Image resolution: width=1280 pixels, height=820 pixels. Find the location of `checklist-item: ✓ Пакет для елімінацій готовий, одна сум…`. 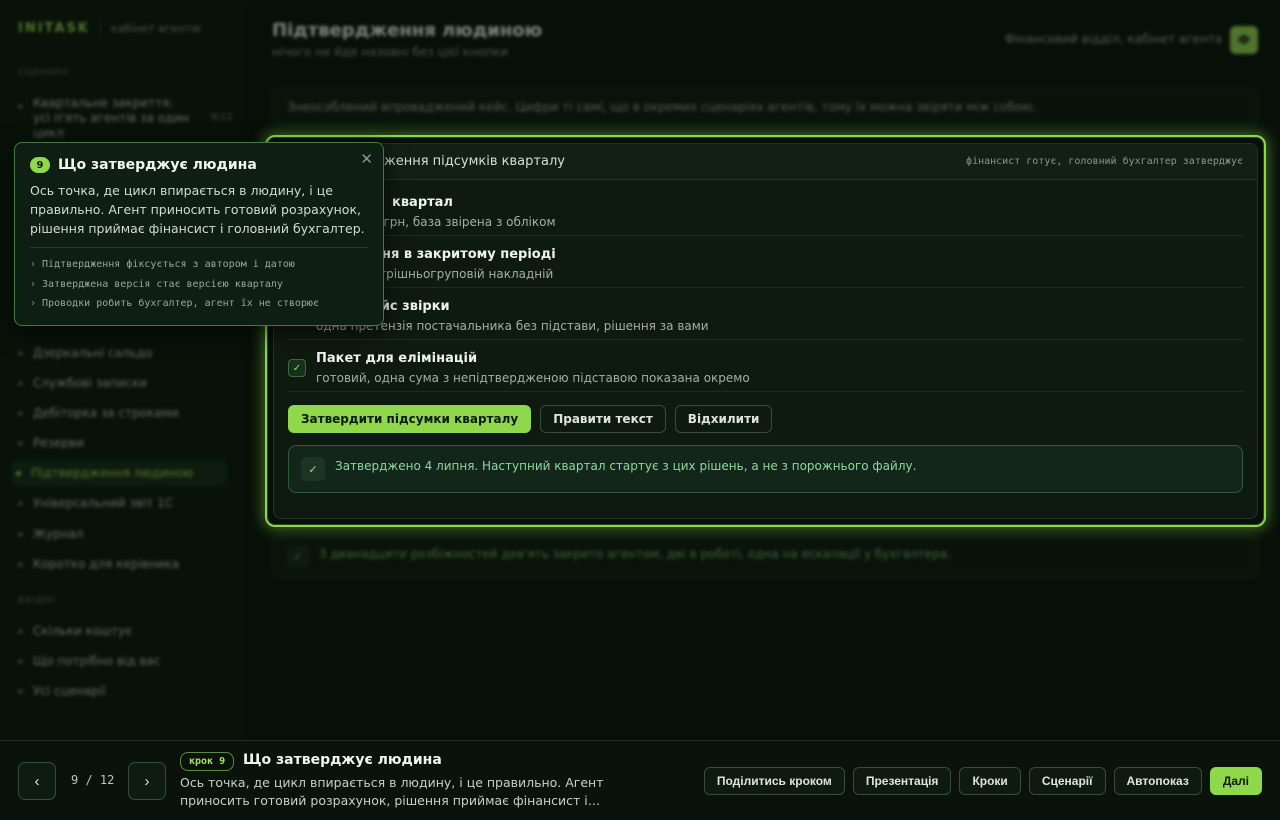

checklist-item: ✓ Пакет для елімінацій готовий, одна сум… is located at coordinates (765, 366).